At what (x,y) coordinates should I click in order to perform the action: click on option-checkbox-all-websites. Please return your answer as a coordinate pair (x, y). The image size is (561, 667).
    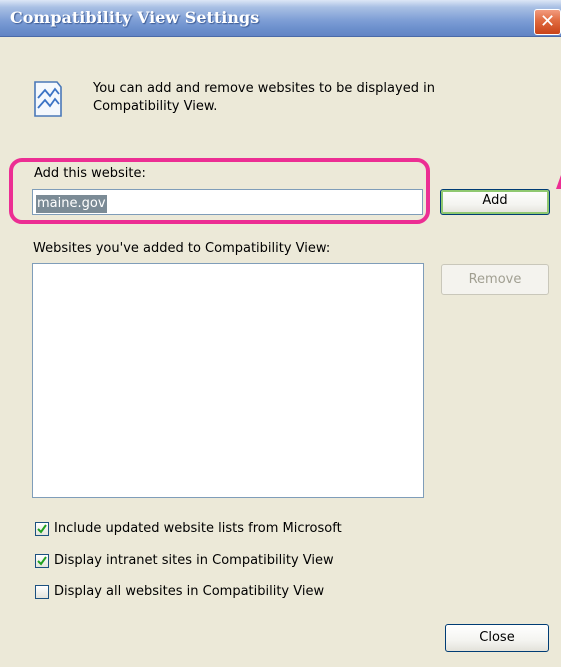
    Looking at the image, I should click on (42, 592).